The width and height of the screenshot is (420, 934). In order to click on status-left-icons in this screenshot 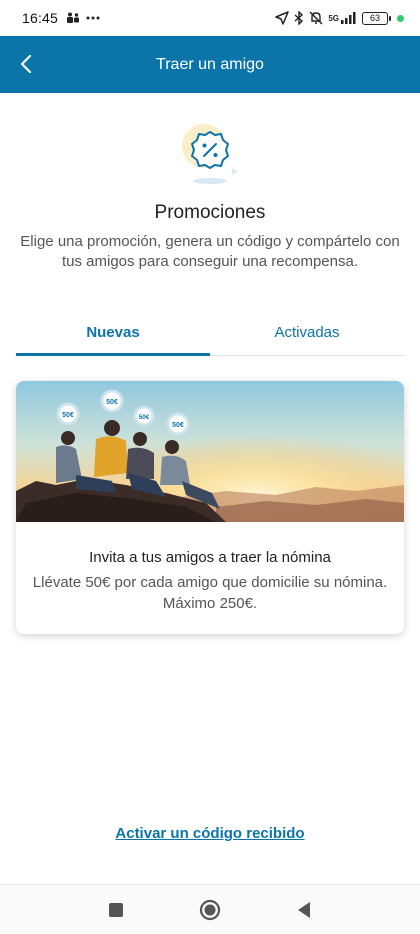, I will do `click(83, 18)`.